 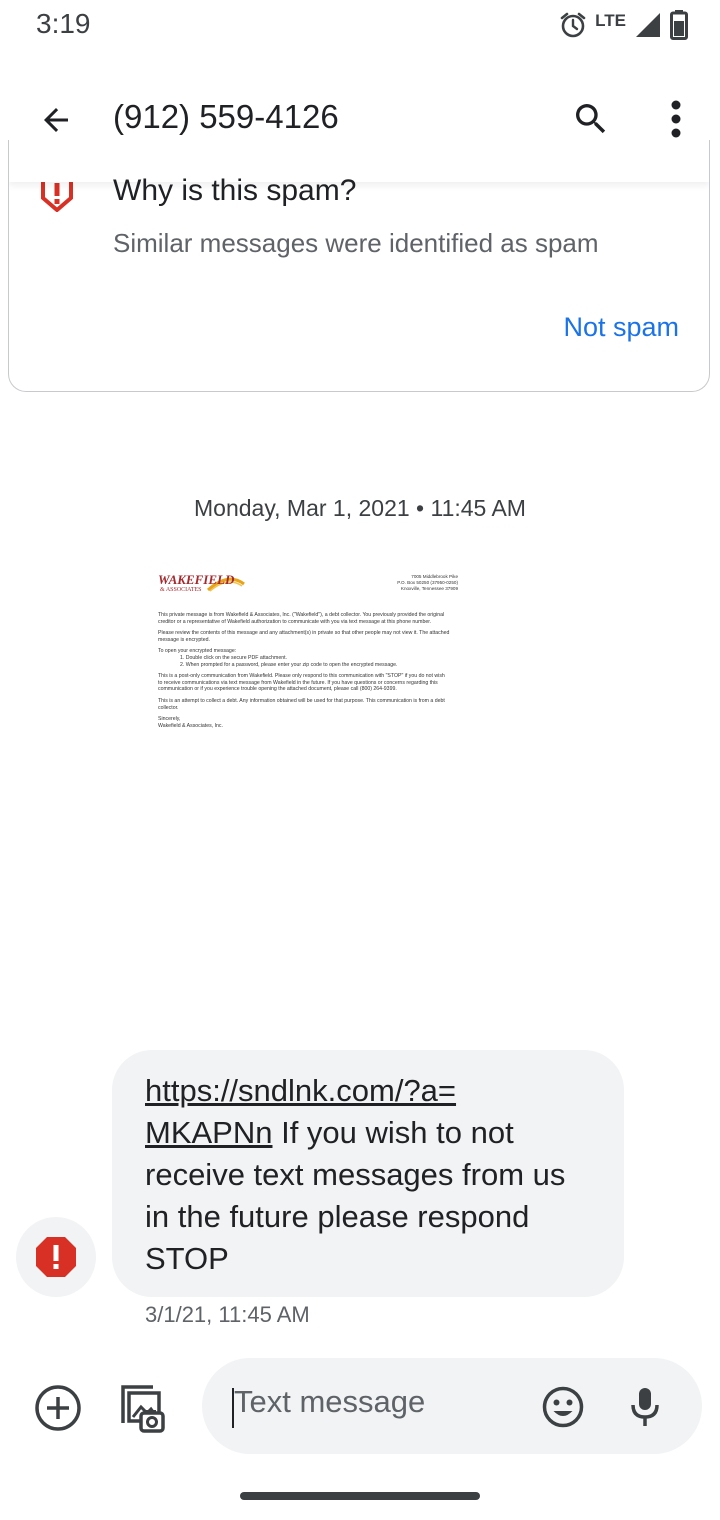 What do you see at coordinates (452, 1406) in the screenshot?
I see `compose-field: Text message` at bounding box center [452, 1406].